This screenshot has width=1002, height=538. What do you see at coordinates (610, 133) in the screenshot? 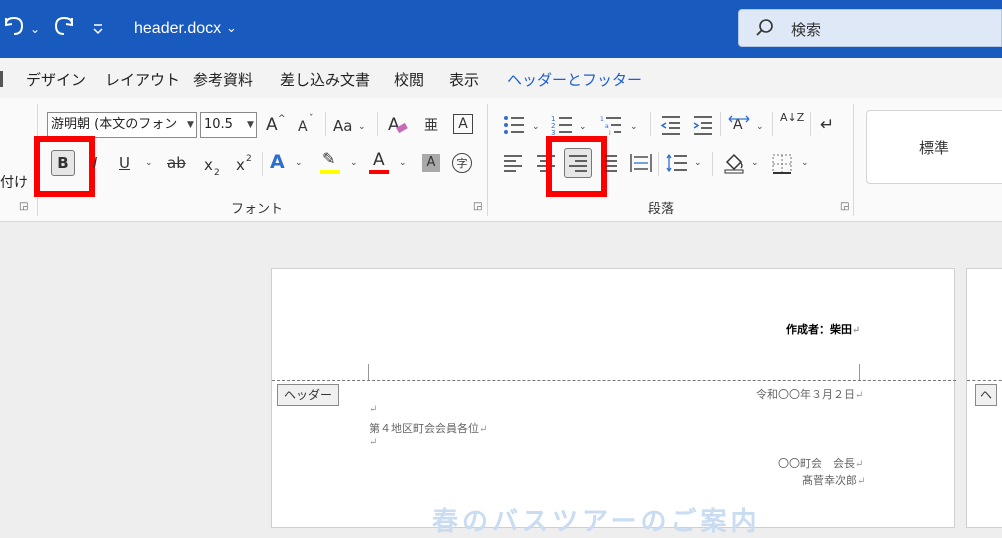
I see `svg-text: i` at bounding box center [610, 133].